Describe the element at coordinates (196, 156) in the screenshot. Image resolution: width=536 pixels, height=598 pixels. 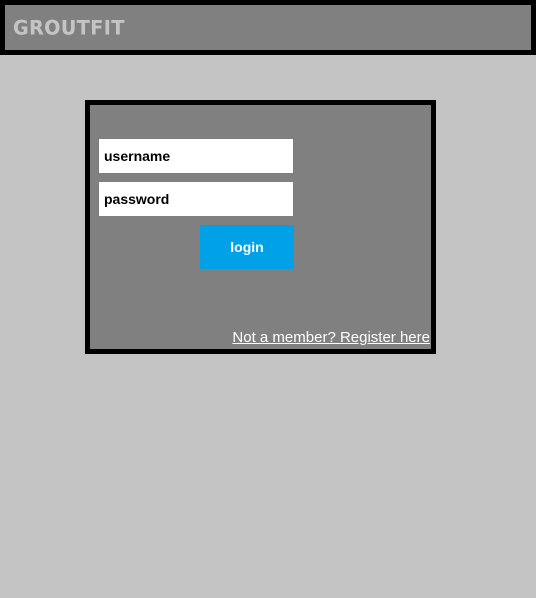
I see `username-input` at that location.